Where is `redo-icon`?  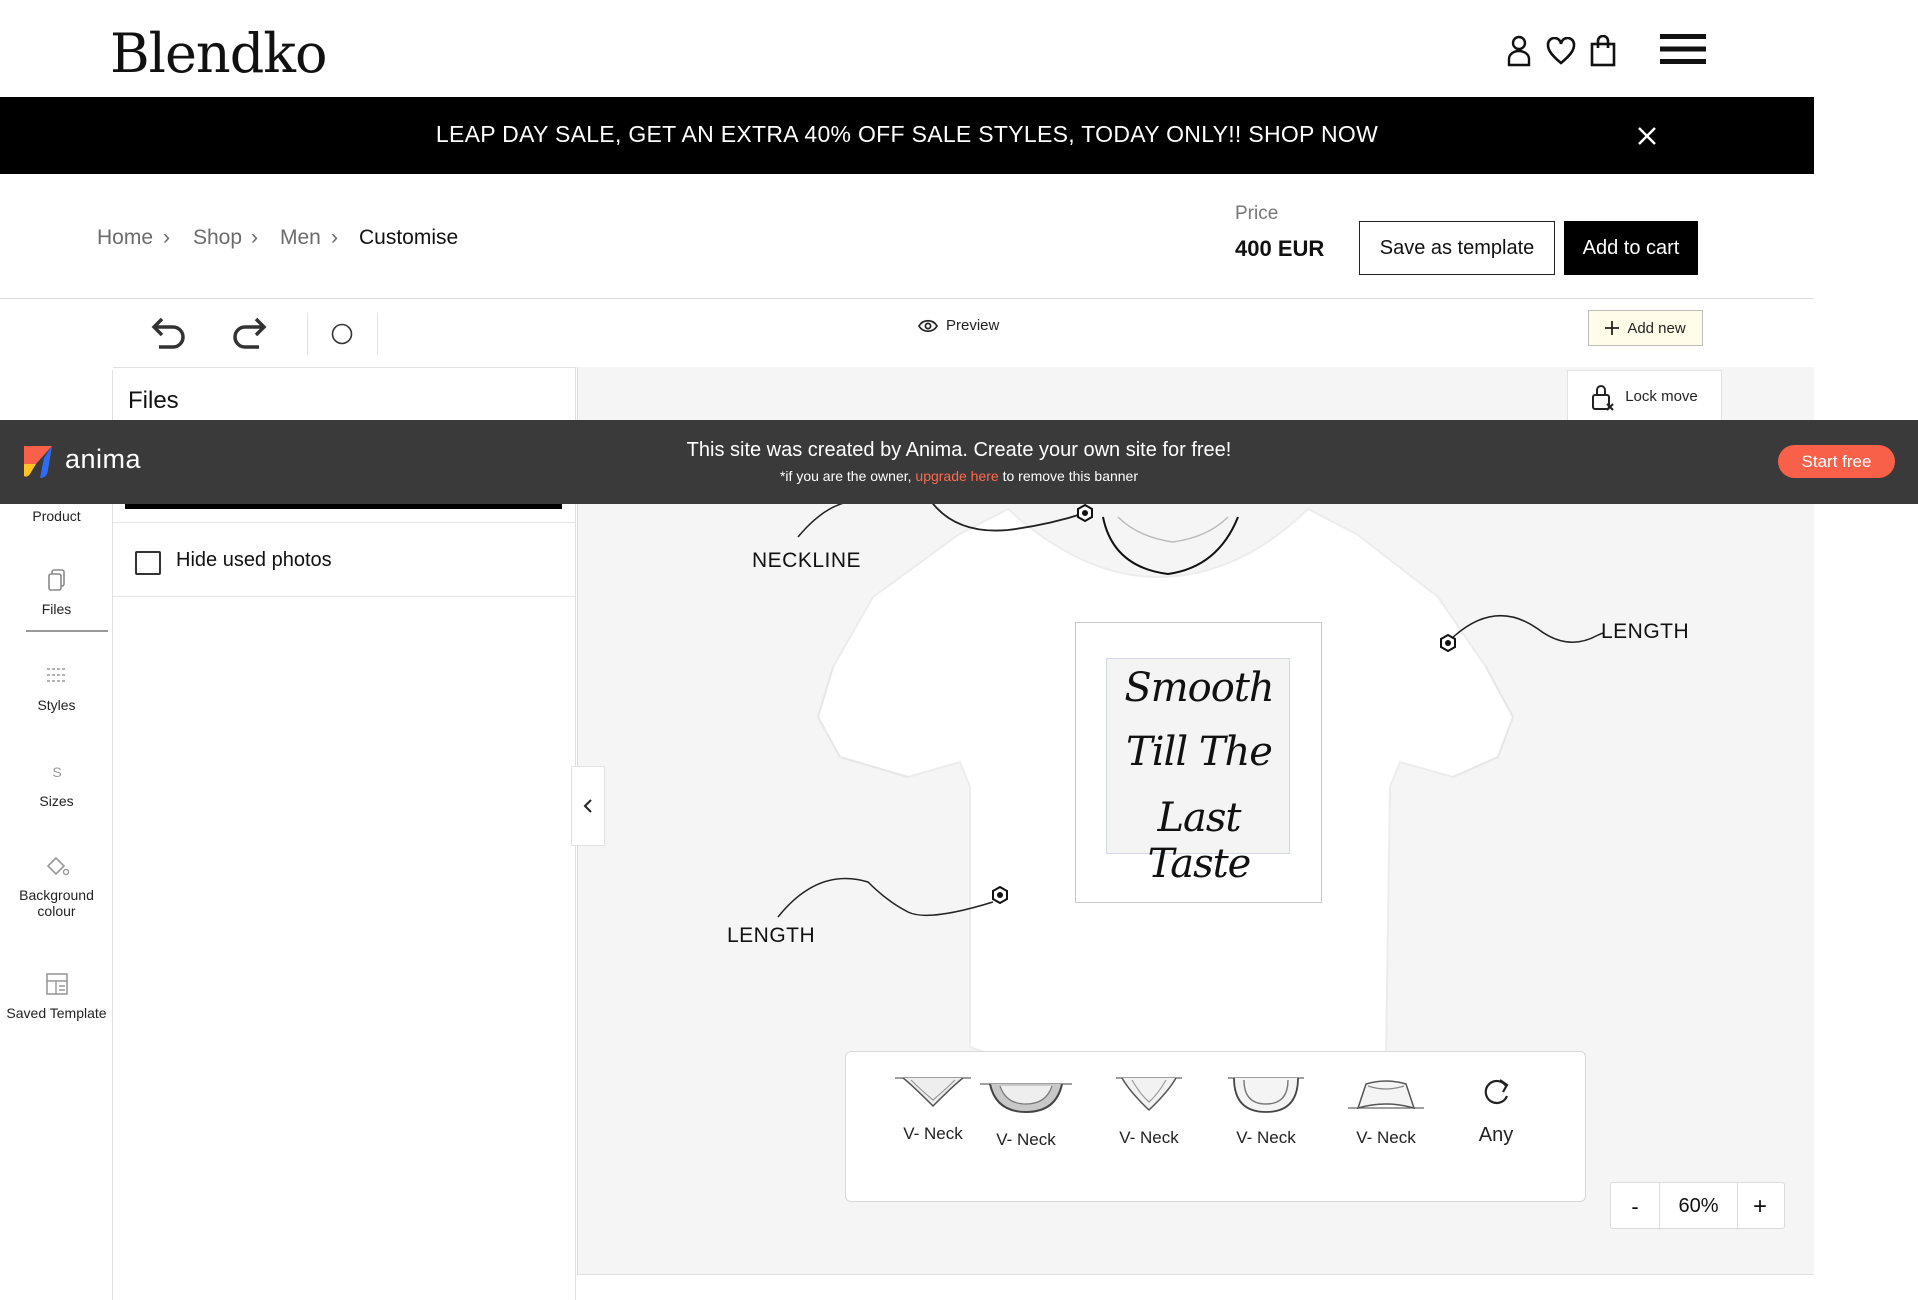 redo-icon is located at coordinates (251, 334).